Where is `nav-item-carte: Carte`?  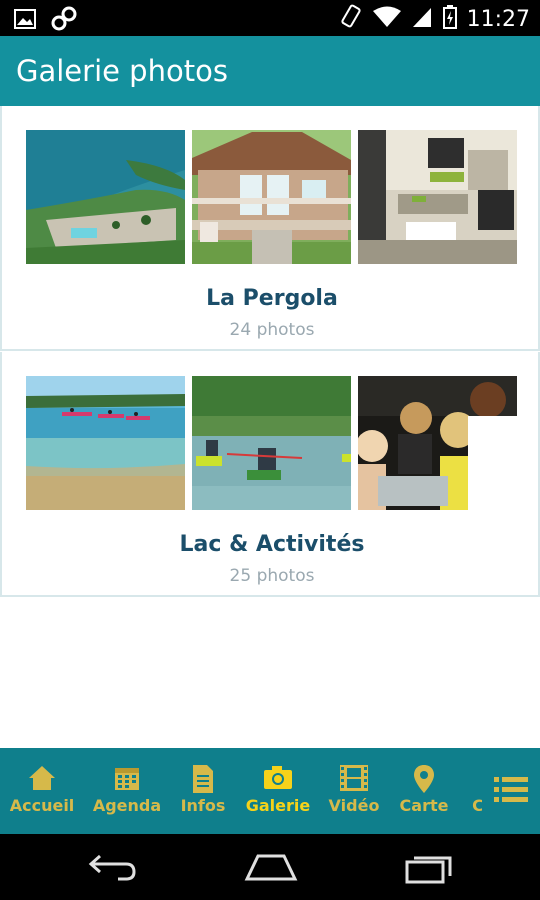
nav-item-carte: Carte is located at coordinates (424, 791).